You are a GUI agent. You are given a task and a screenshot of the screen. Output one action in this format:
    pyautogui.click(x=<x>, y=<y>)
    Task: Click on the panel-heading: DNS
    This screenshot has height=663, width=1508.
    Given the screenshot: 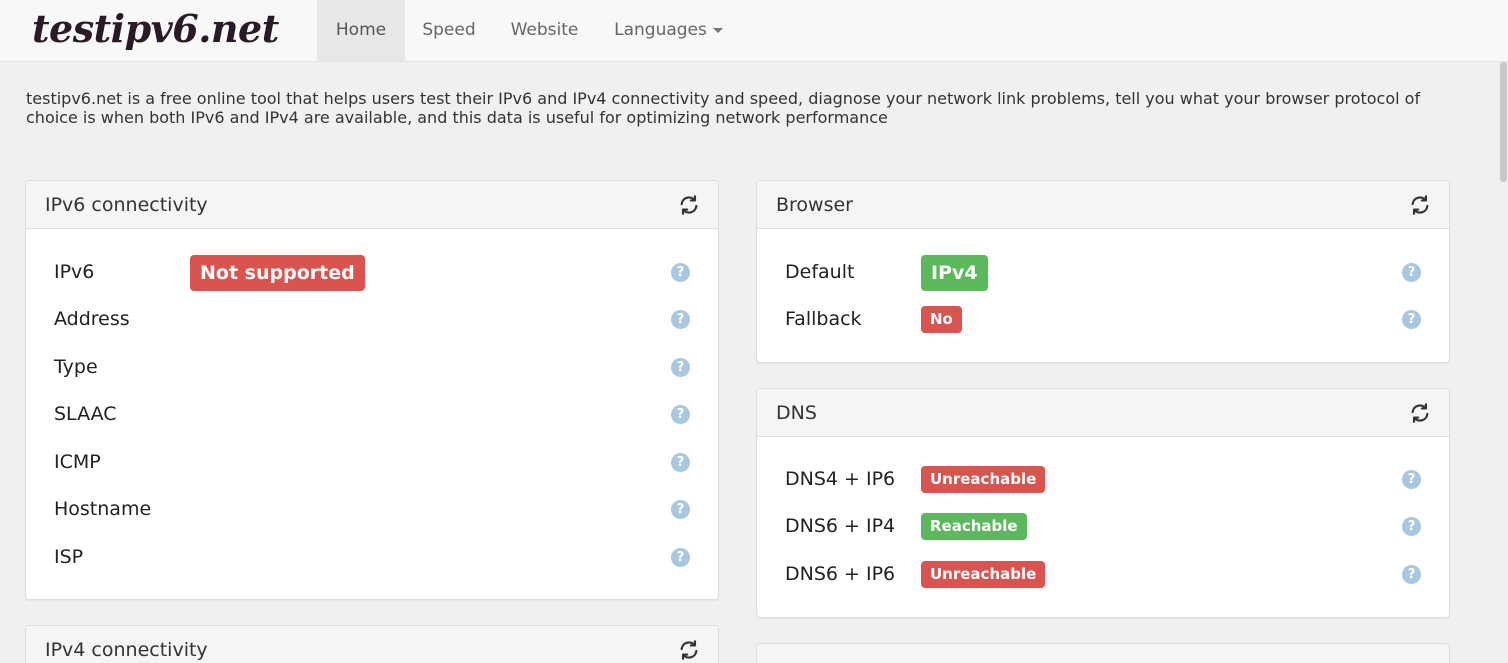 What is the action you would take?
    pyautogui.click(x=1103, y=413)
    